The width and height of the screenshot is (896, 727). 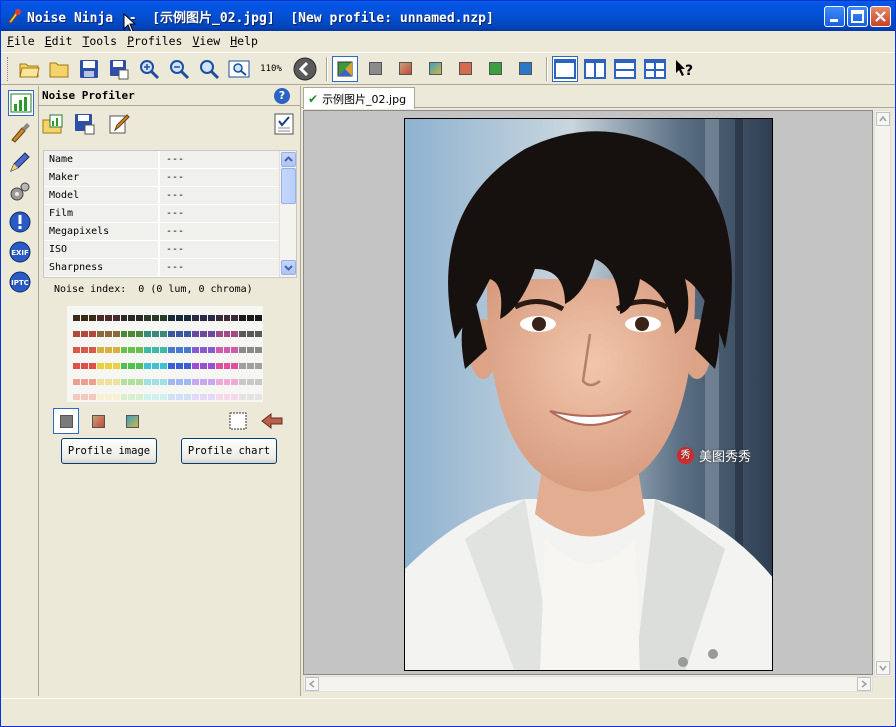 What do you see at coordinates (287, 214) in the screenshot?
I see `properties-scrollbar` at bounding box center [287, 214].